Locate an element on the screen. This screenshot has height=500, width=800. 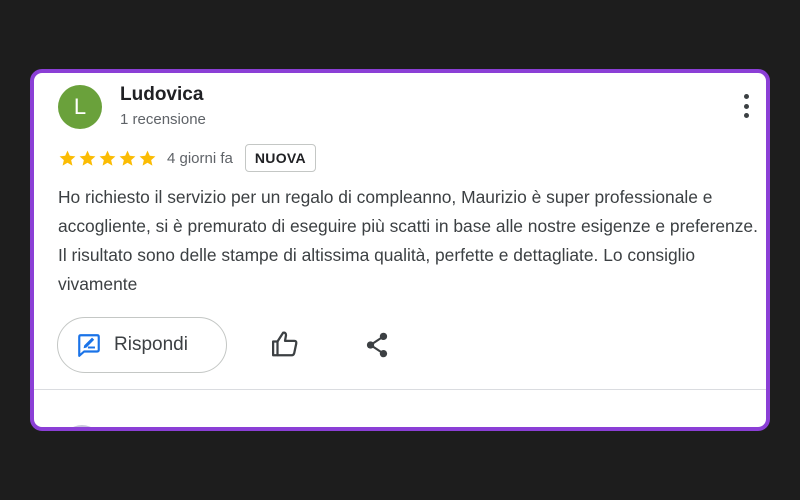
next-review-avatar is located at coordinates (82, 426).